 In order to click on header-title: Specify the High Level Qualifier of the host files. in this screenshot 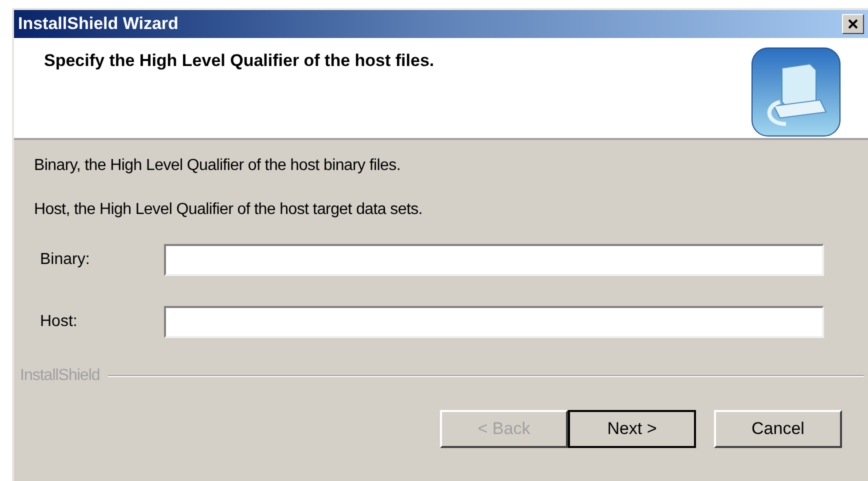, I will do `click(239, 61)`.